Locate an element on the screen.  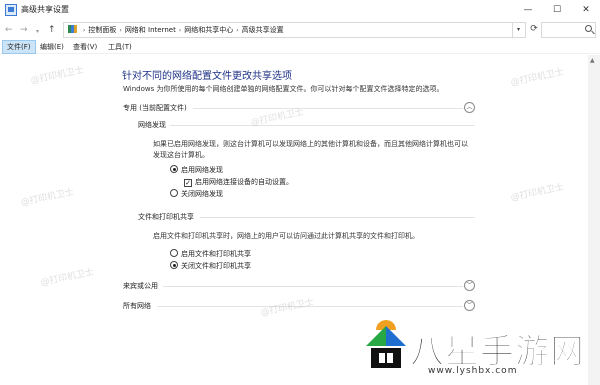
minimize-button: — is located at coordinates (528, 10).